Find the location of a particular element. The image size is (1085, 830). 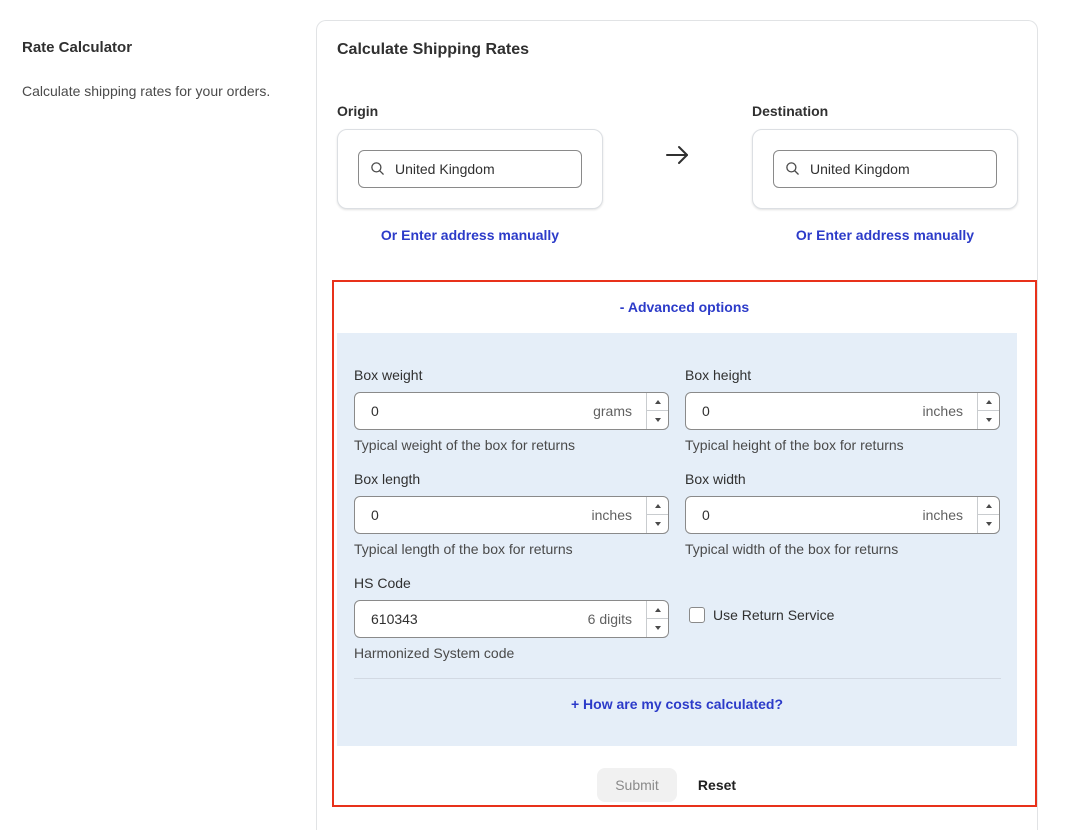

card-title: Calculate Shipping Rates is located at coordinates (433, 49).